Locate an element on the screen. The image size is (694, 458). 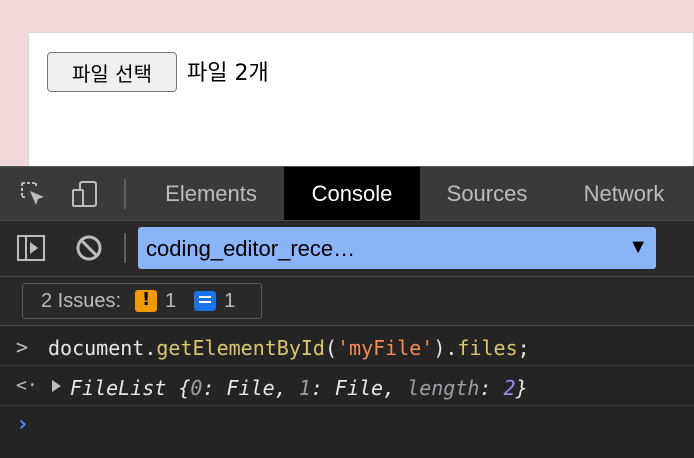
issues-bar: 2 Issues: 1 1 is located at coordinates (347, 301).